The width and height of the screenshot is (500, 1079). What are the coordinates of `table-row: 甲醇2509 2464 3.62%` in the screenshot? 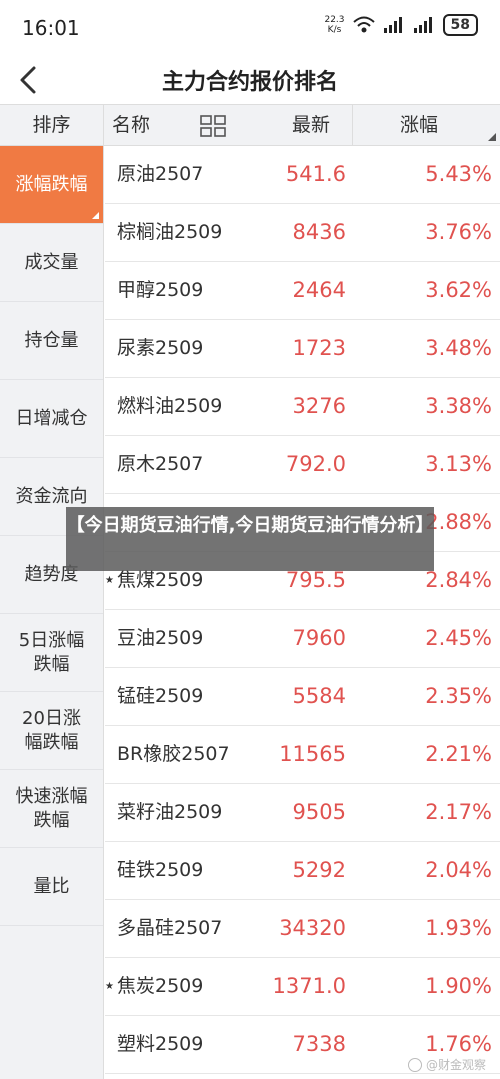 It's located at (302, 291).